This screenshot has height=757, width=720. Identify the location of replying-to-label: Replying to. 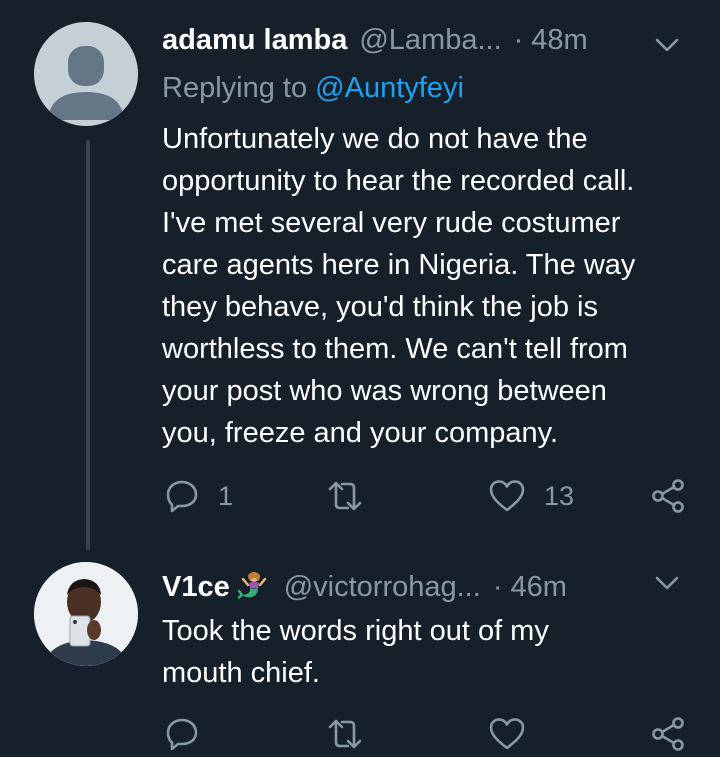
(235, 88).